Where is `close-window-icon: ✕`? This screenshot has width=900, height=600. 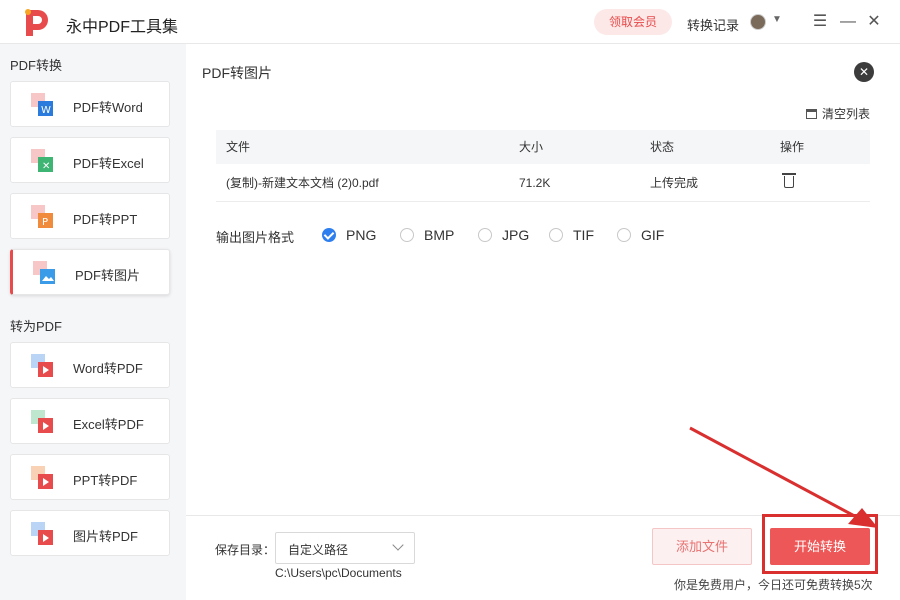
close-window-icon: ✕ is located at coordinates (874, 22).